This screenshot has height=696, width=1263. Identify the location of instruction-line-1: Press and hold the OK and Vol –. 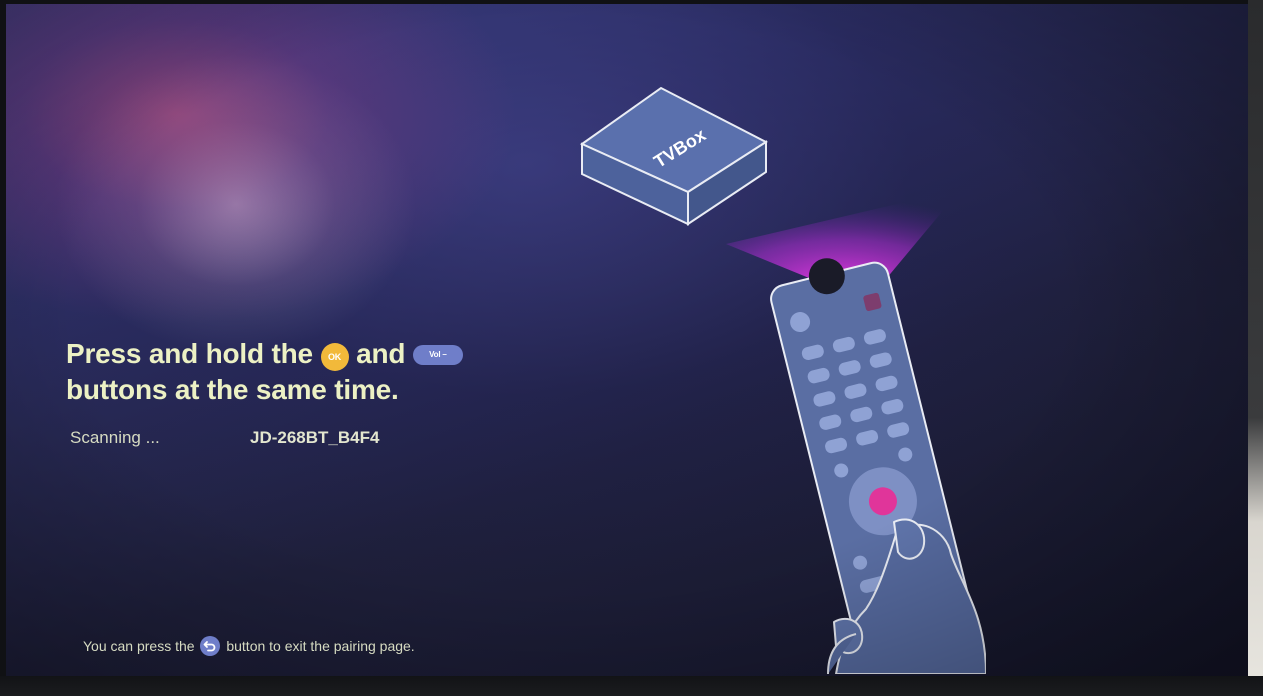
(326, 354).